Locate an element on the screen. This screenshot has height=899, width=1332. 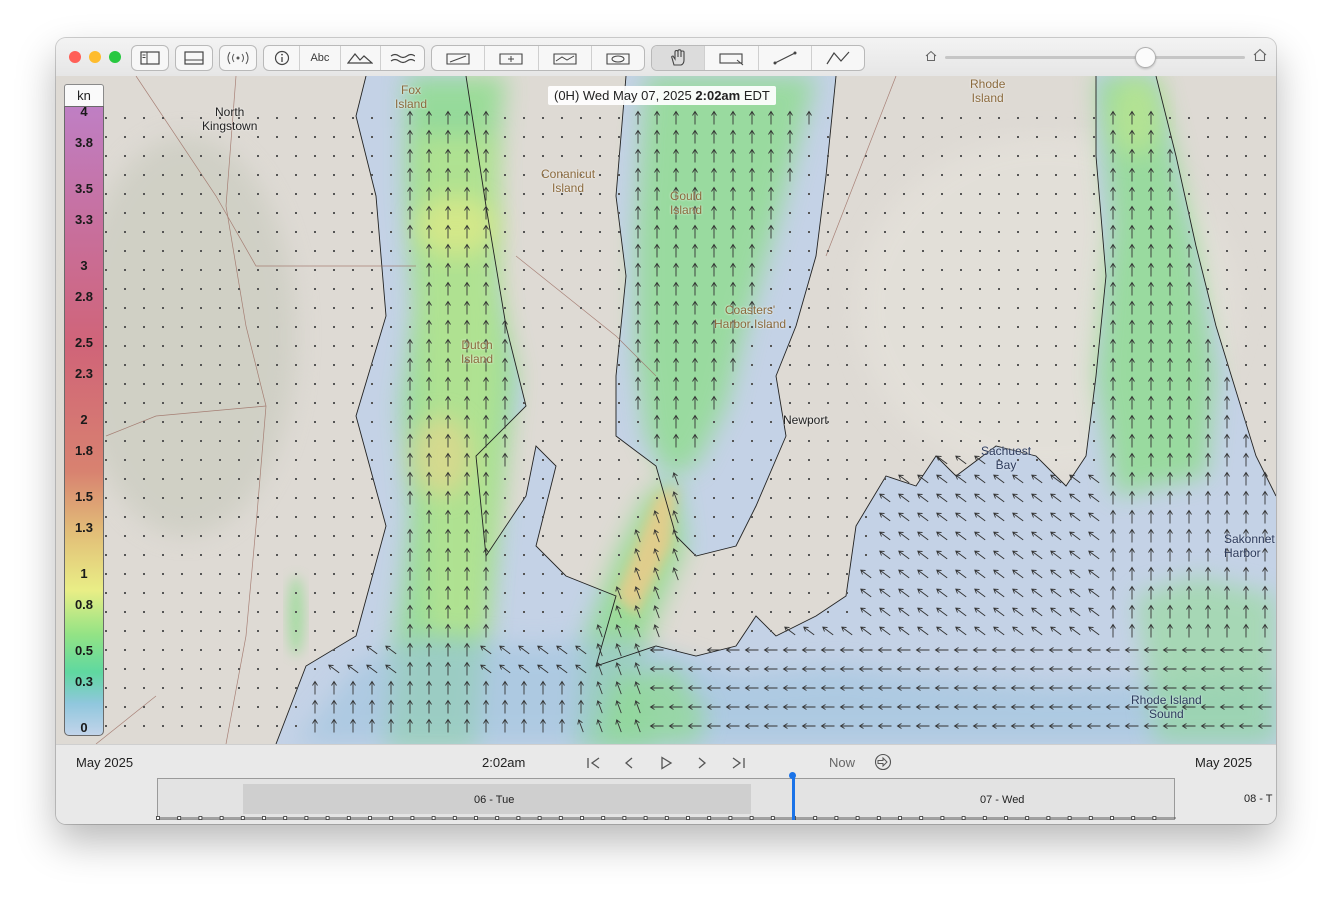
hand-tool-button is located at coordinates (679, 58).